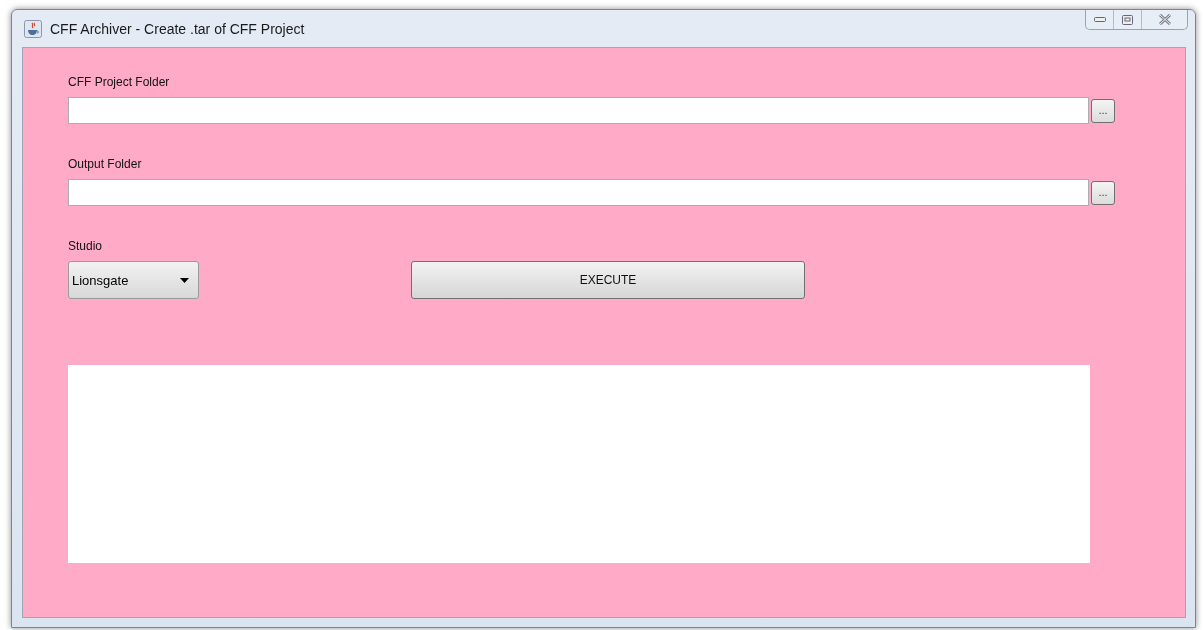 The height and width of the screenshot is (630, 1203). I want to click on studio-dropdown: Lionsgate, so click(133, 280).